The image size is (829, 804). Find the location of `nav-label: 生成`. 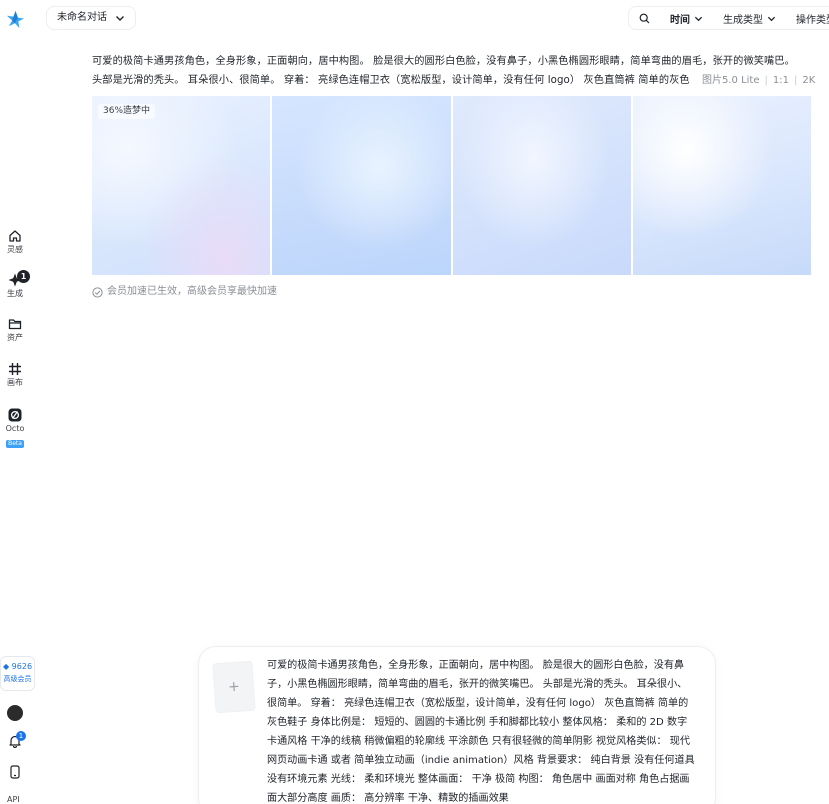

nav-label: 生成 is located at coordinates (15, 293).